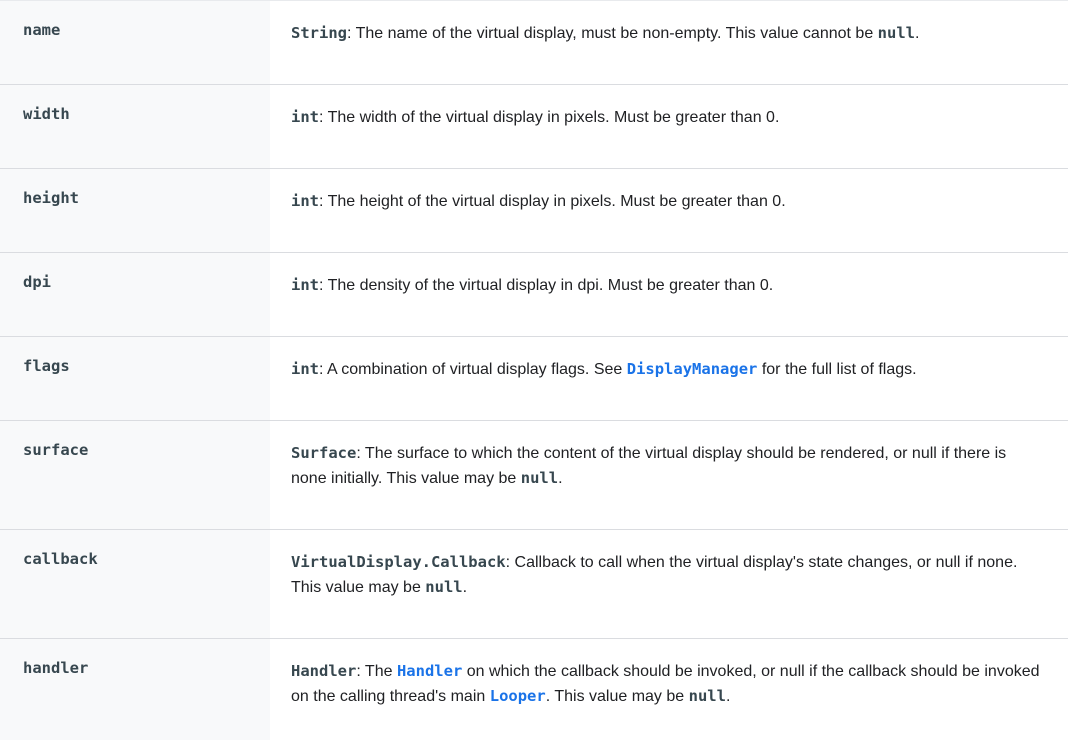  Describe the element at coordinates (319, 33) in the screenshot. I see `type-code: String` at that location.